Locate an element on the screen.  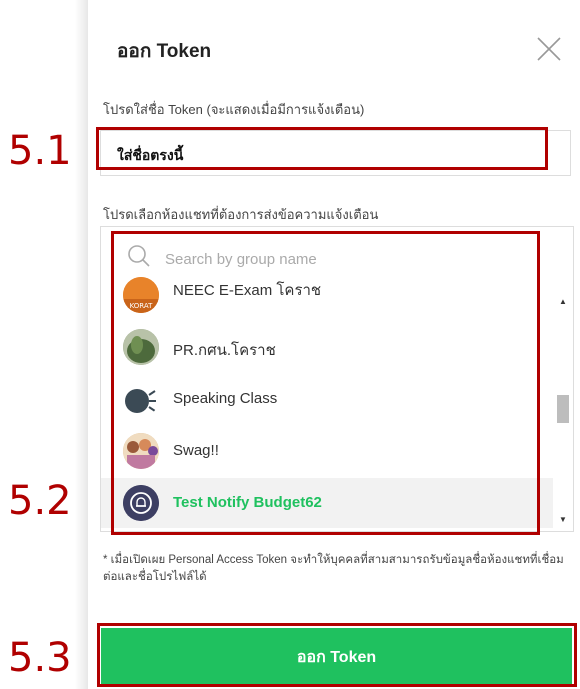
list-scrollbar: ▲ ▼ is located at coordinates (563, 409).